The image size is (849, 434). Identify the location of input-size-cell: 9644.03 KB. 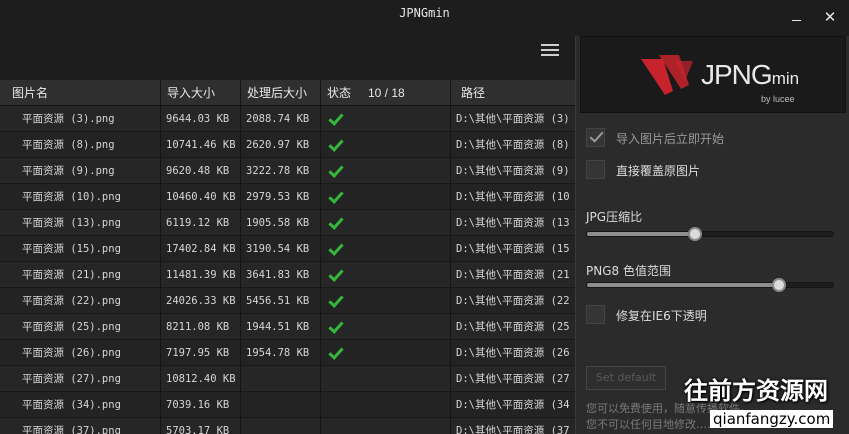
(201, 119).